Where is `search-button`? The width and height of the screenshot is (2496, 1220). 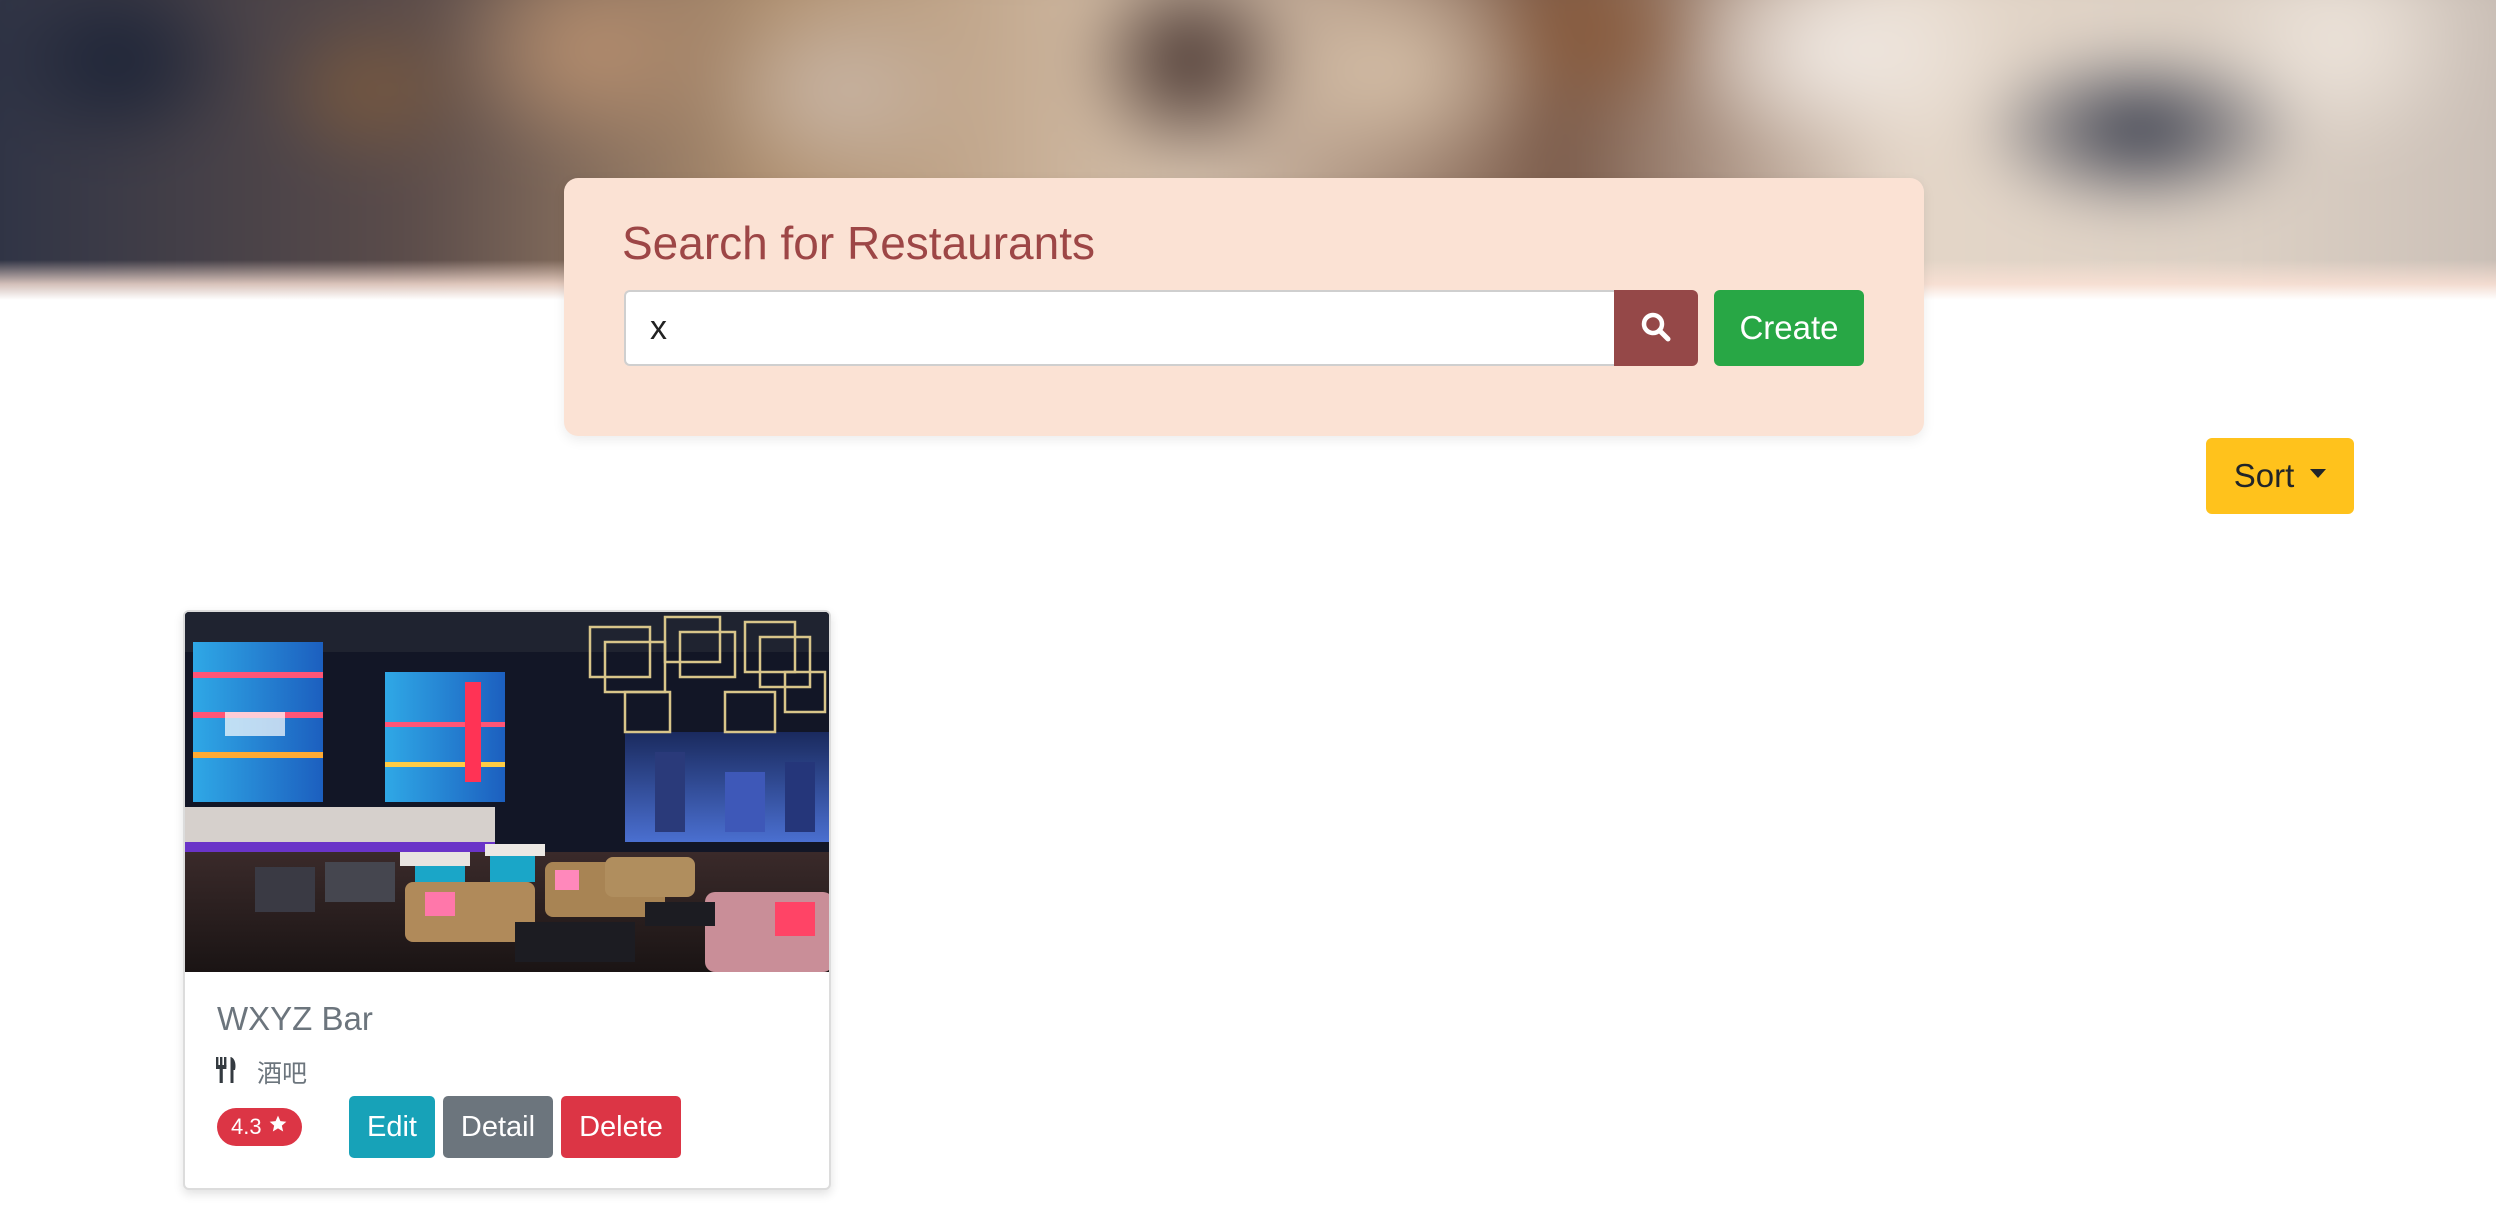 search-button is located at coordinates (1656, 328).